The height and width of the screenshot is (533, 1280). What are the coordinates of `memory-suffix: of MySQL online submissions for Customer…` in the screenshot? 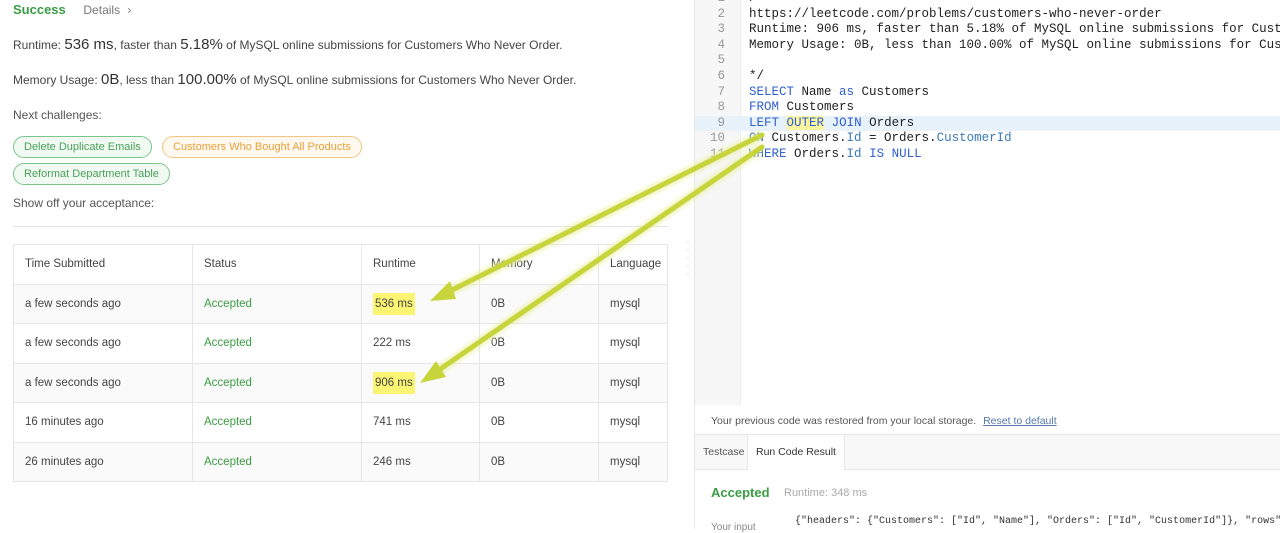 It's located at (406, 80).